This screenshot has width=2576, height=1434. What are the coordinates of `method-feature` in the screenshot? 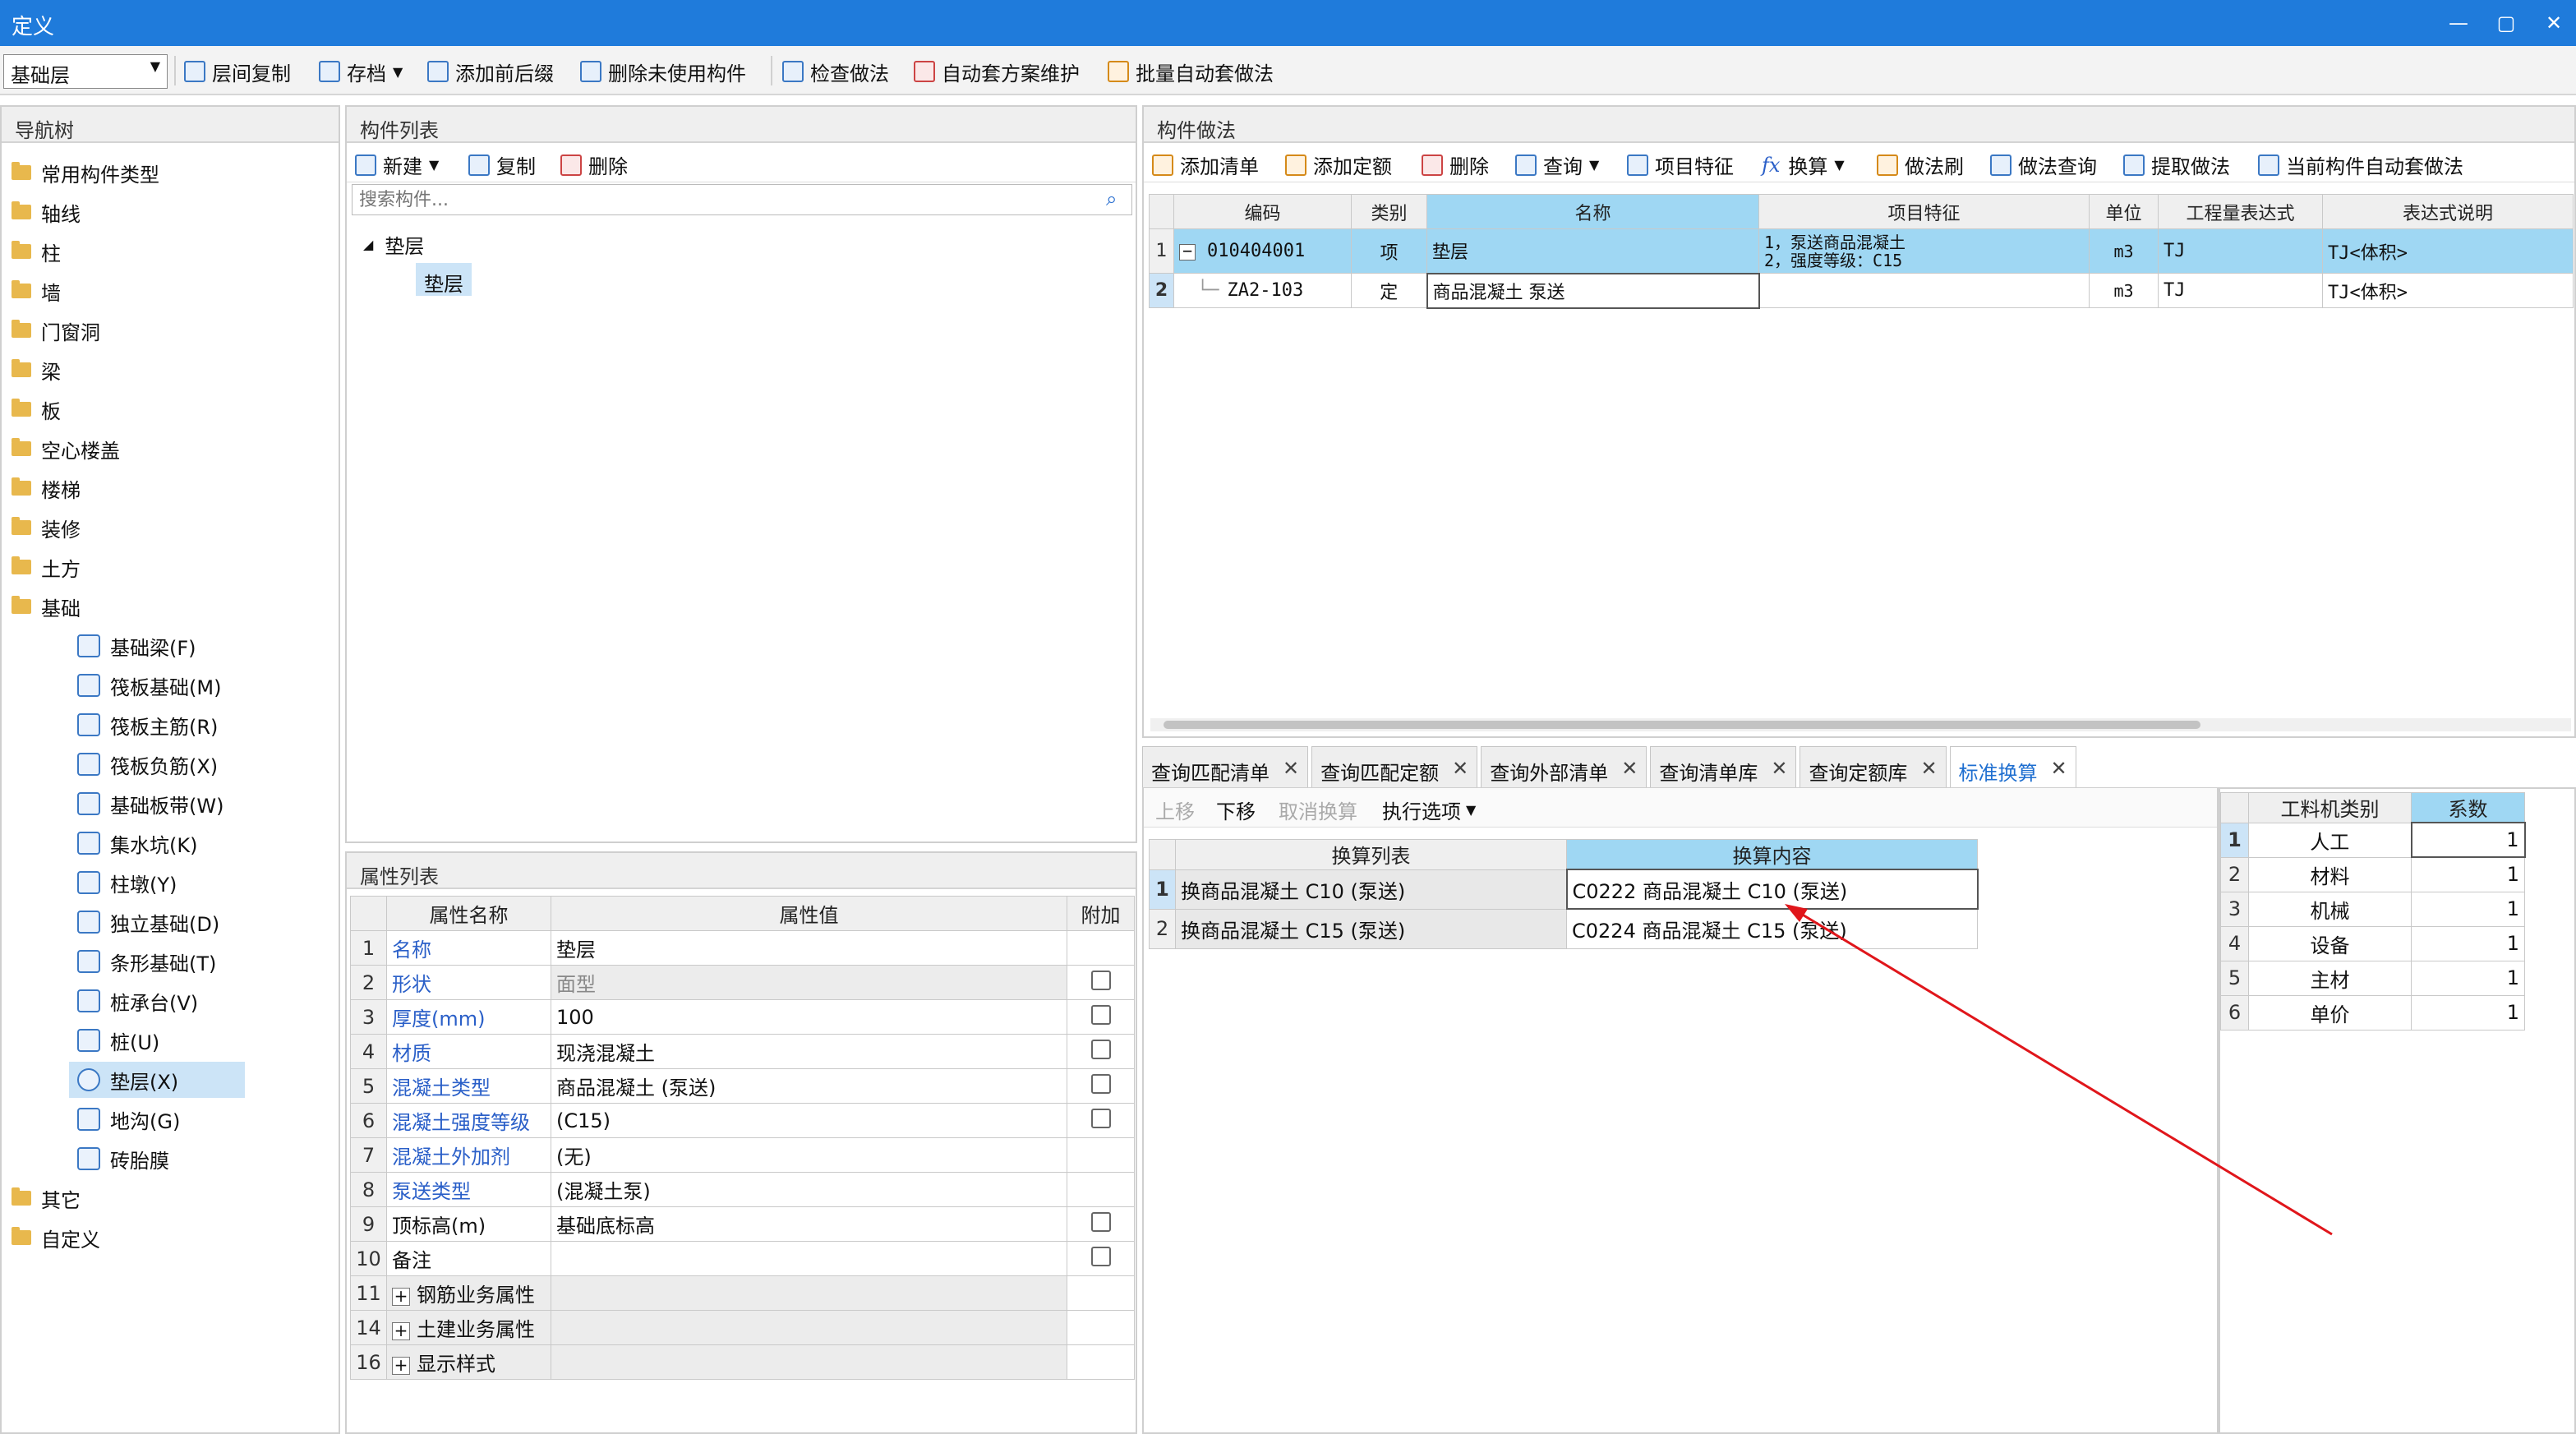 It's located at (1924, 290).